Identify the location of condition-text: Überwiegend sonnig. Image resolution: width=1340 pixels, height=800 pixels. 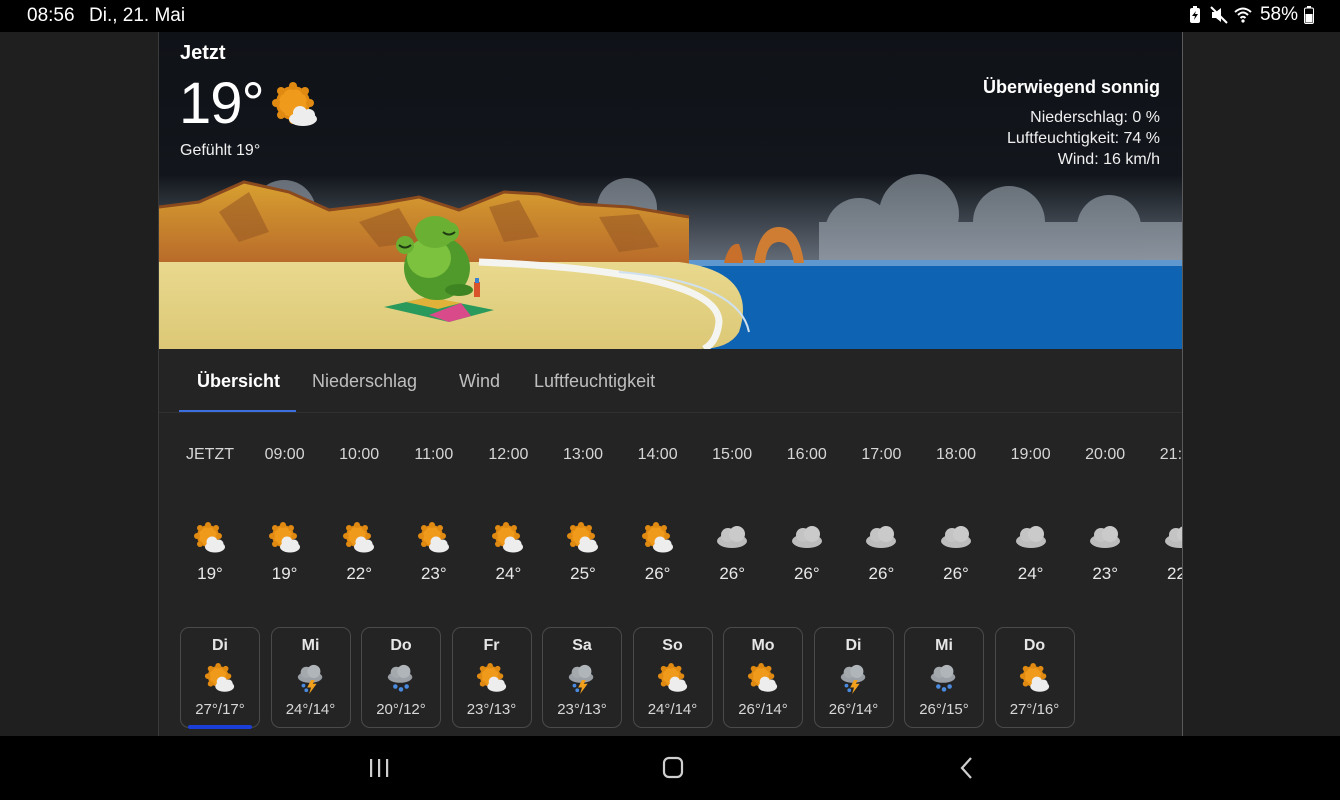
(1071, 87).